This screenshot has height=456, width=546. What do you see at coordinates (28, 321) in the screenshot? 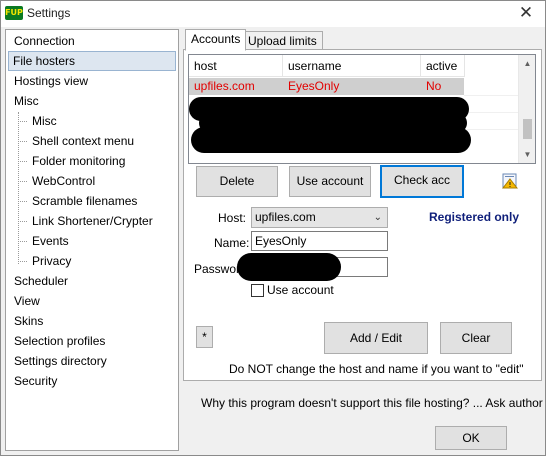
I see `nav-item-skins: Skins` at bounding box center [28, 321].